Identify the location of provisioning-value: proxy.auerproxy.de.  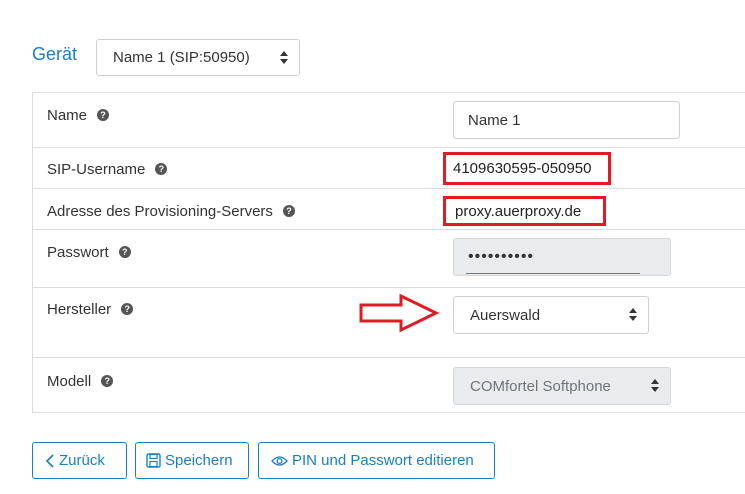
(524, 211).